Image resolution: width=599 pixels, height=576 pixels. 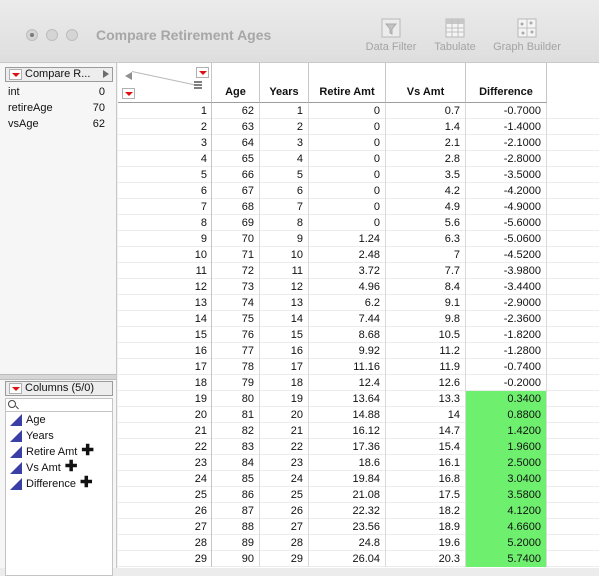 What do you see at coordinates (506, 351) in the screenshot?
I see `table-cell: -1.2800` at bounding box center [506, 351].